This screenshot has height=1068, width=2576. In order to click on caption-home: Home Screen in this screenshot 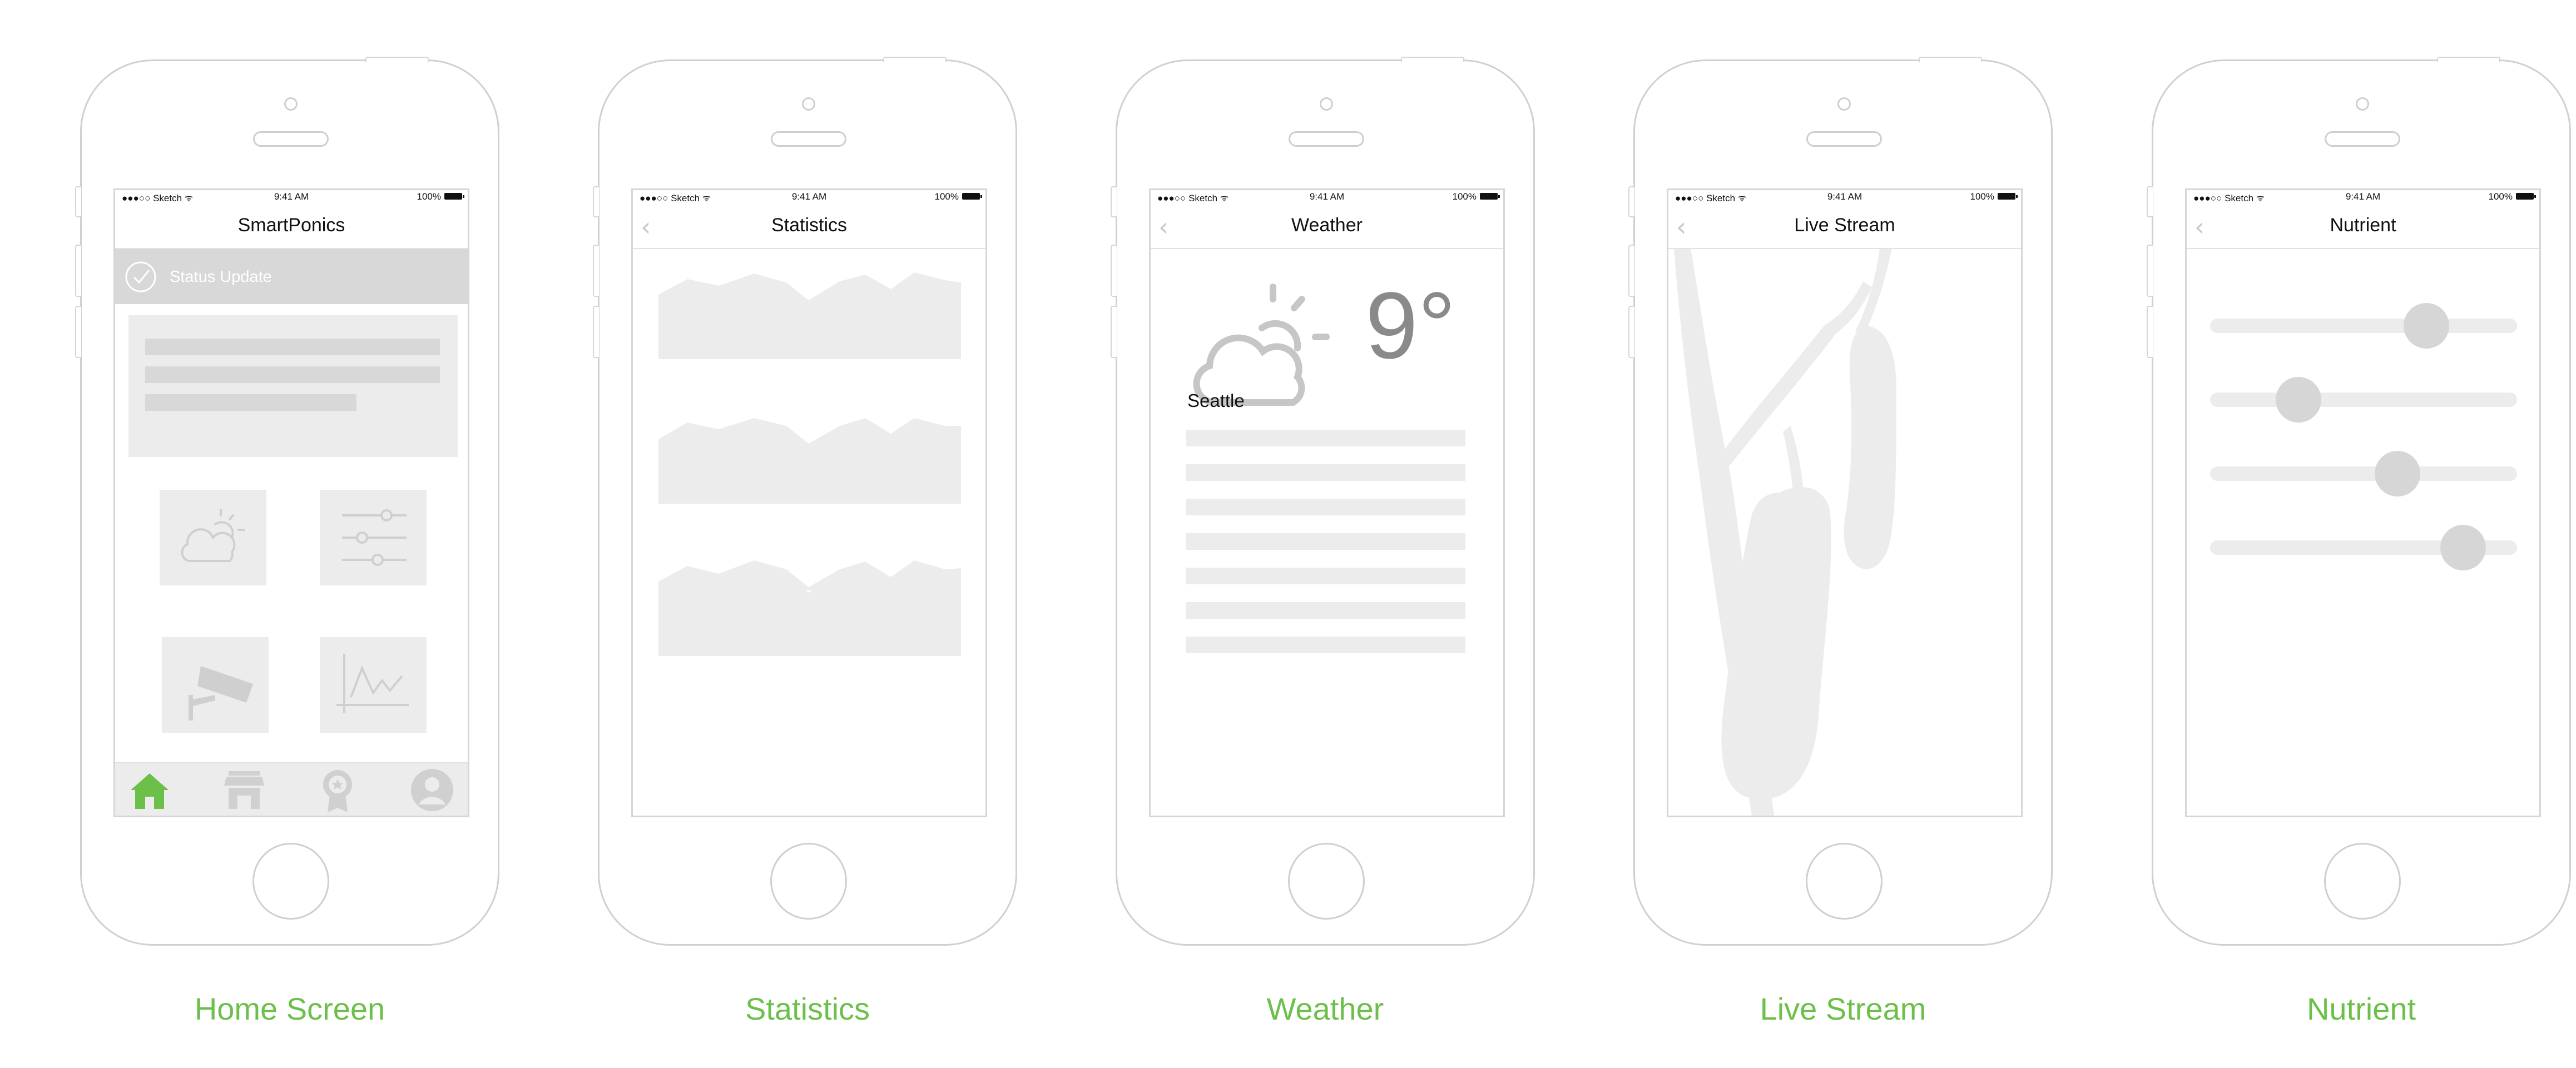, I will do `click(289, 1008)`.